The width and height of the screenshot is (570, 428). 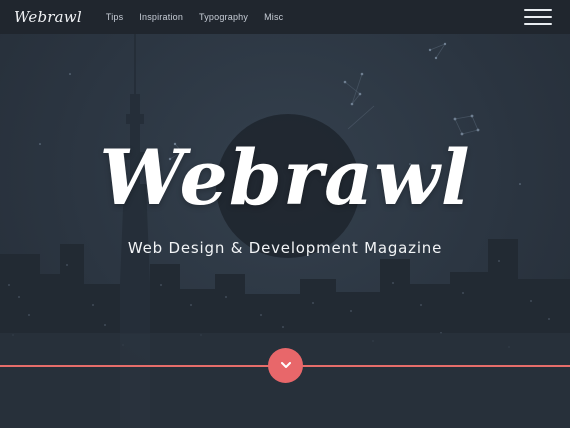 I want to click on nav-logo: Webrawl, so click(x=48, y=17).